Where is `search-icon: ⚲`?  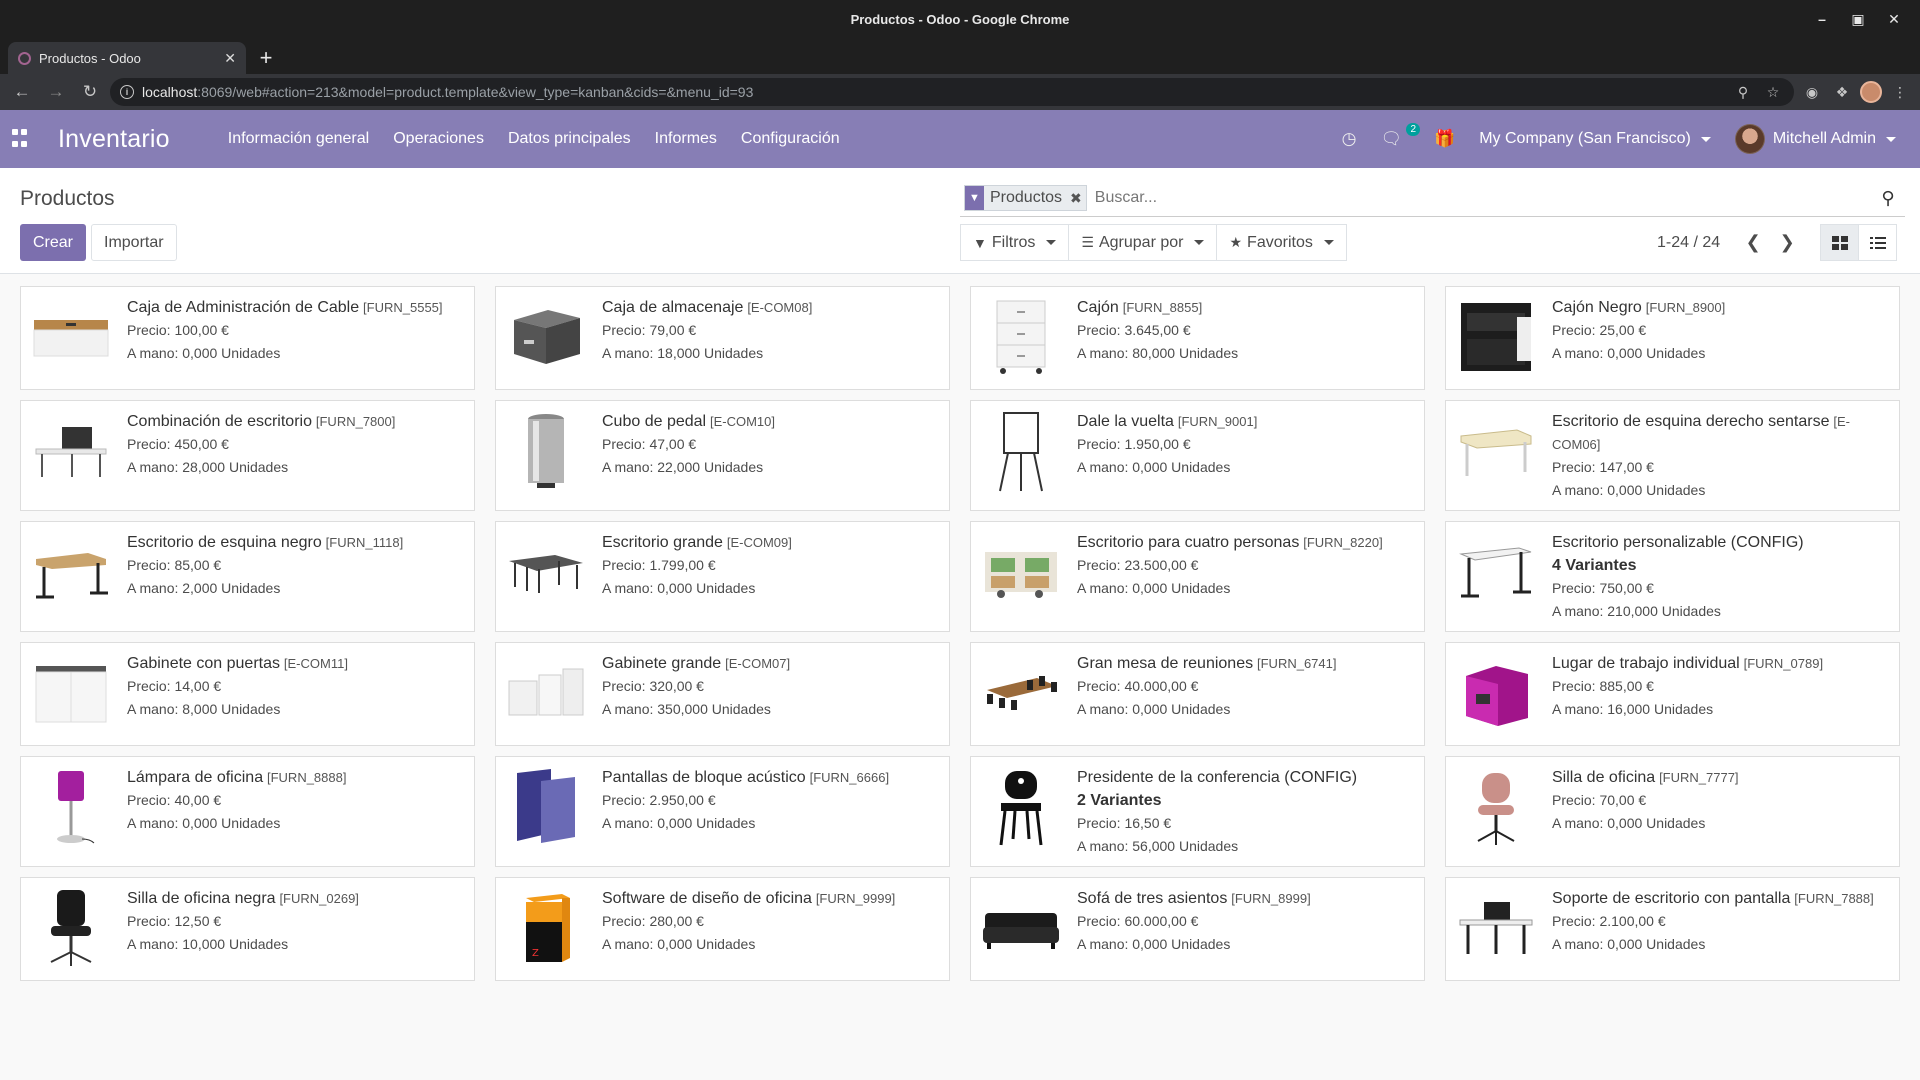
search-icon: ⚲ is located at coordinates (1888, 198).